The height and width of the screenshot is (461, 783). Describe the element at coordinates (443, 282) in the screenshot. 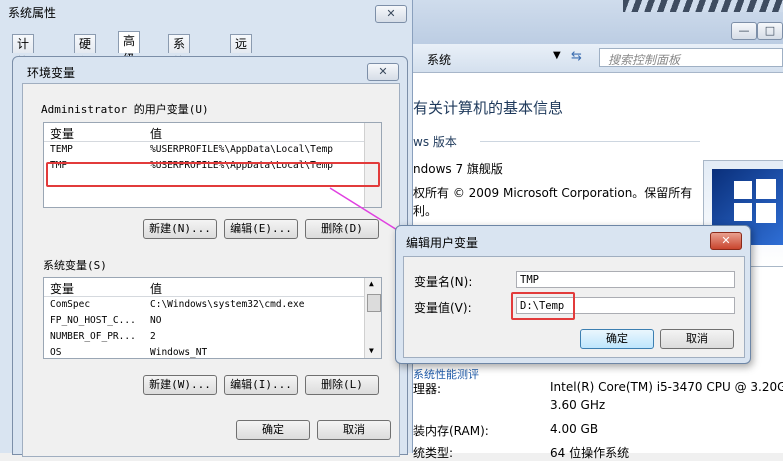

I see `variable-name-label: 变量名(N):` at that location.